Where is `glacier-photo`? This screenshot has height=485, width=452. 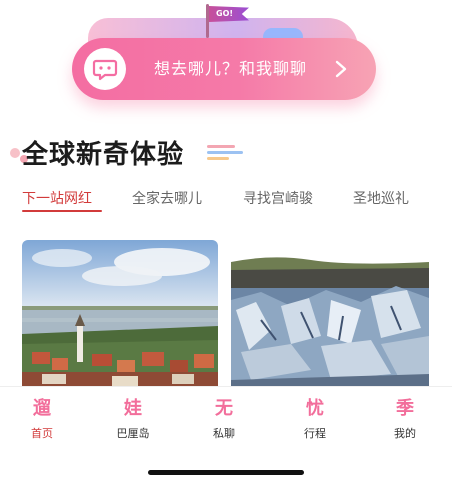
glacier-photo is located at coordinates (330, 314).